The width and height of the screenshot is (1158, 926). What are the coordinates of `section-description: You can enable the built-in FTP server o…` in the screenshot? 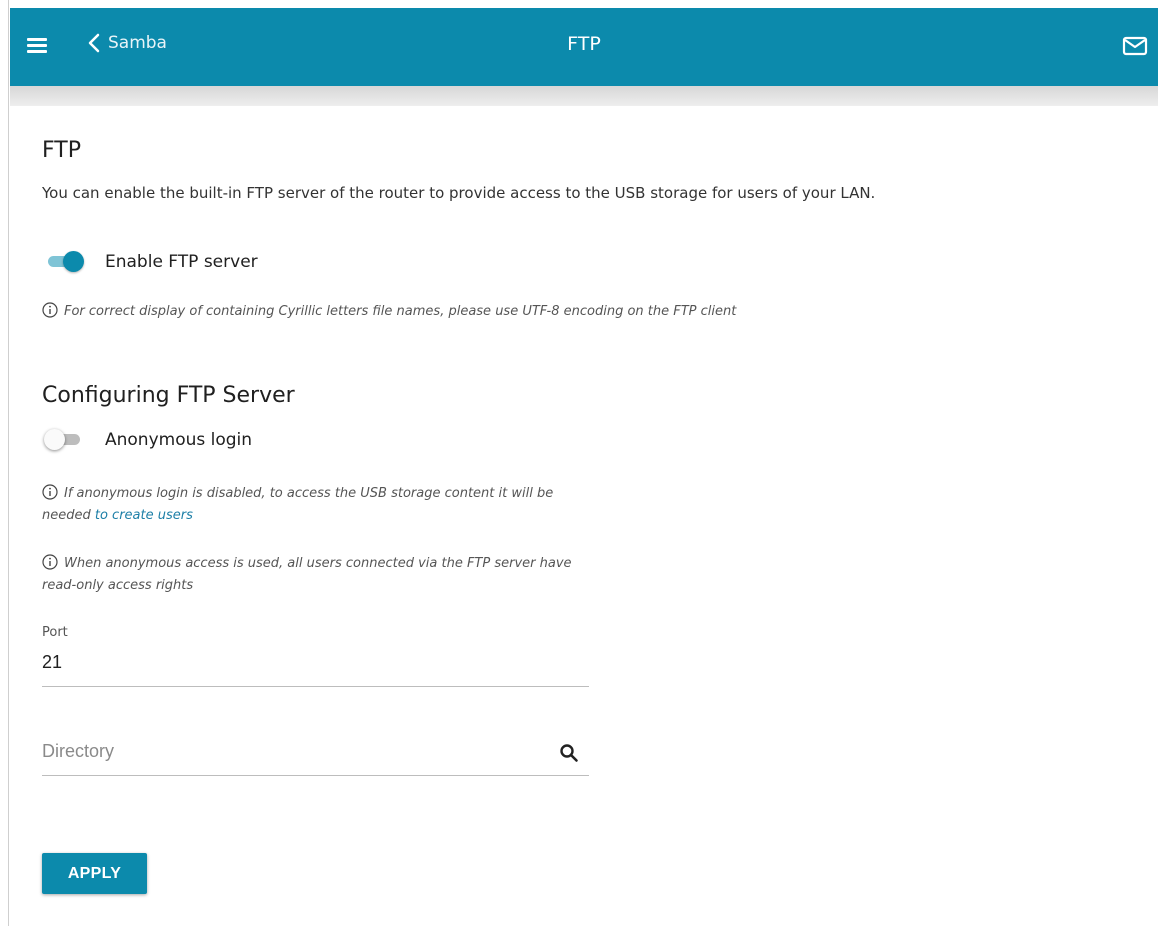 It's located at (459, 193).